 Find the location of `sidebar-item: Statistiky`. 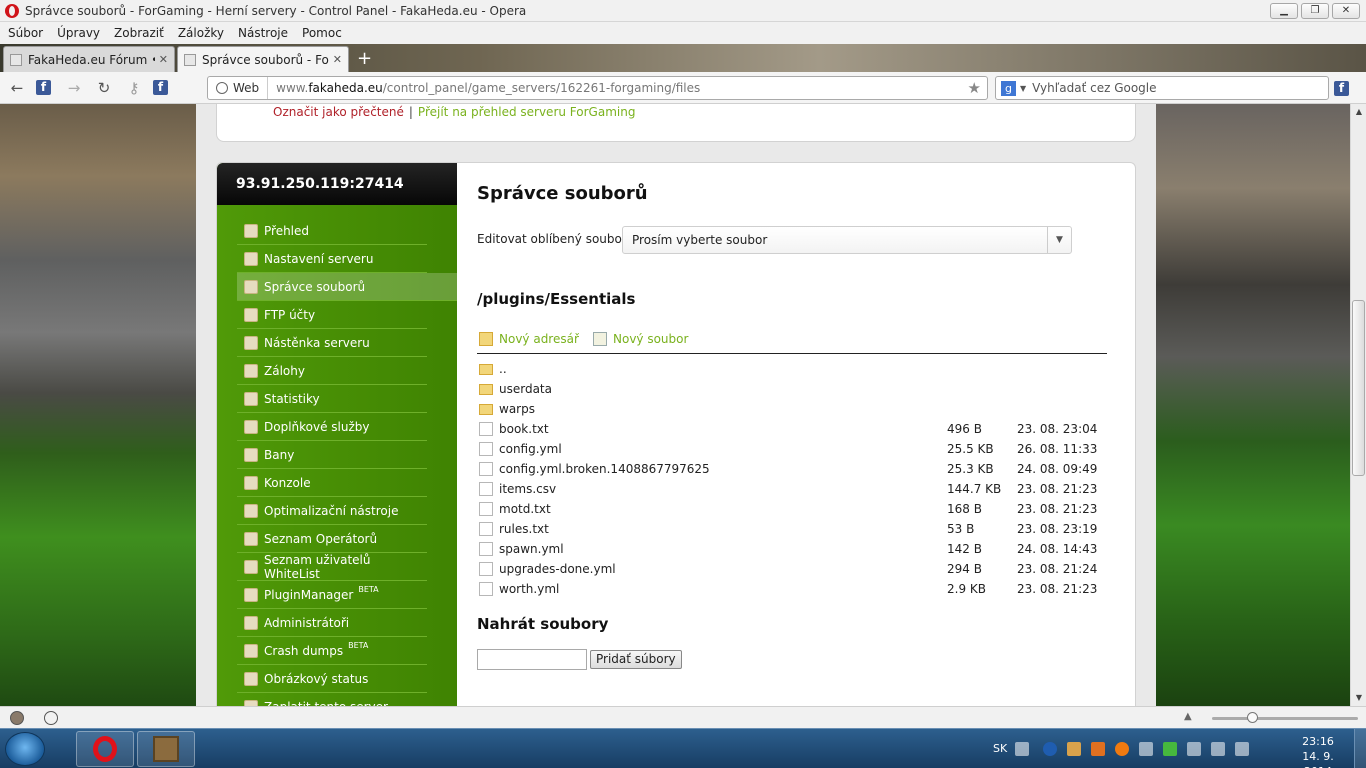

sidebar-item: Statistiky is located at coordinates (332, 399).